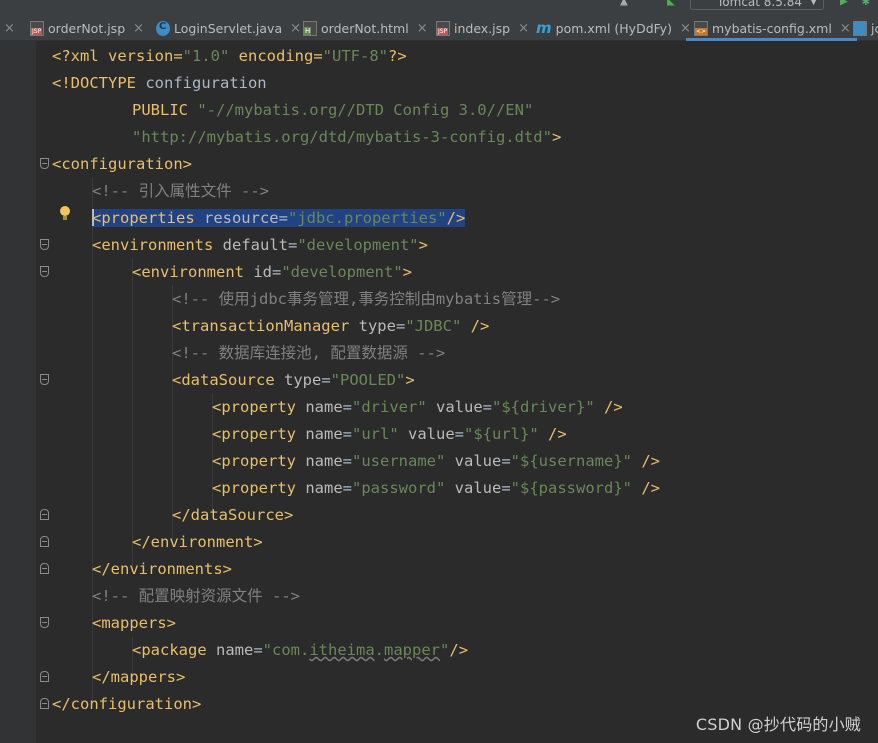  What do you see at coordinates (165, 110) in the screenshot?
I see `token-keyword: PUBLIC` at bounding box center [165, 110].